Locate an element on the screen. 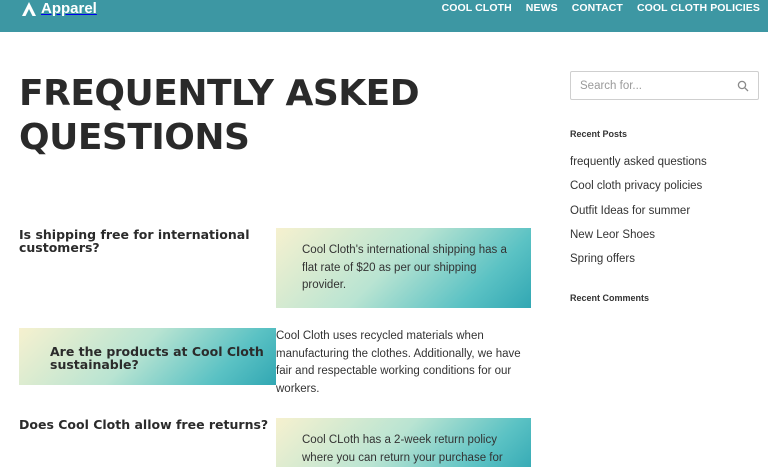 Image resolution: width=768 pixels, height=467 pixels. list-item: frequently asked questions is located at coordinates (638, 162).